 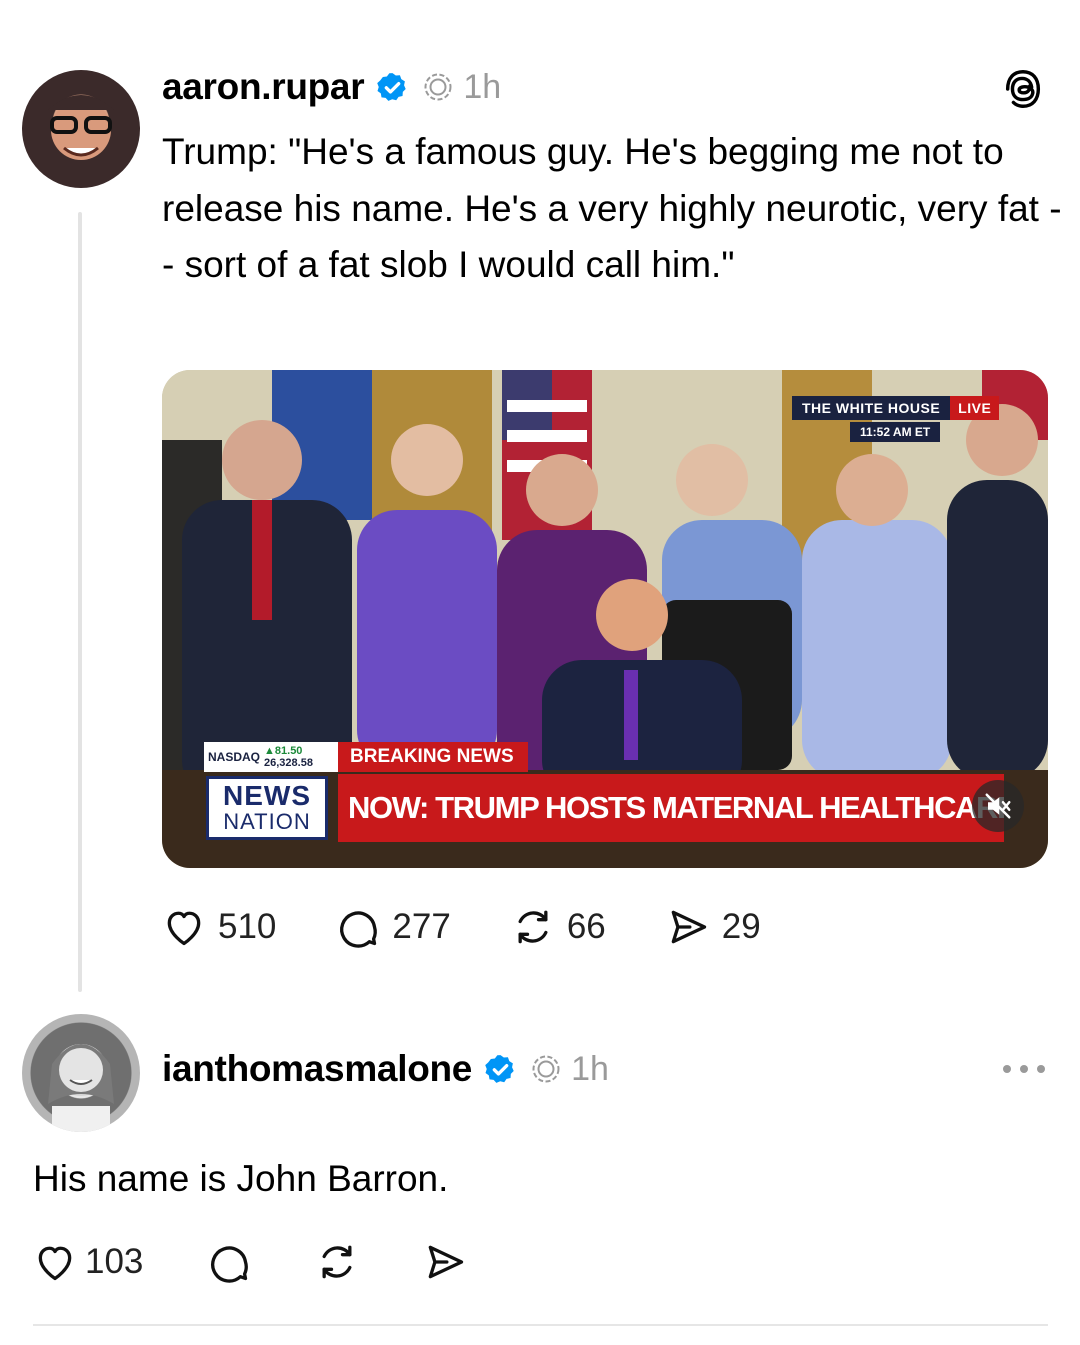 I want to click on post-header: aaron.rupar 1h, so click(x=331, y=87).